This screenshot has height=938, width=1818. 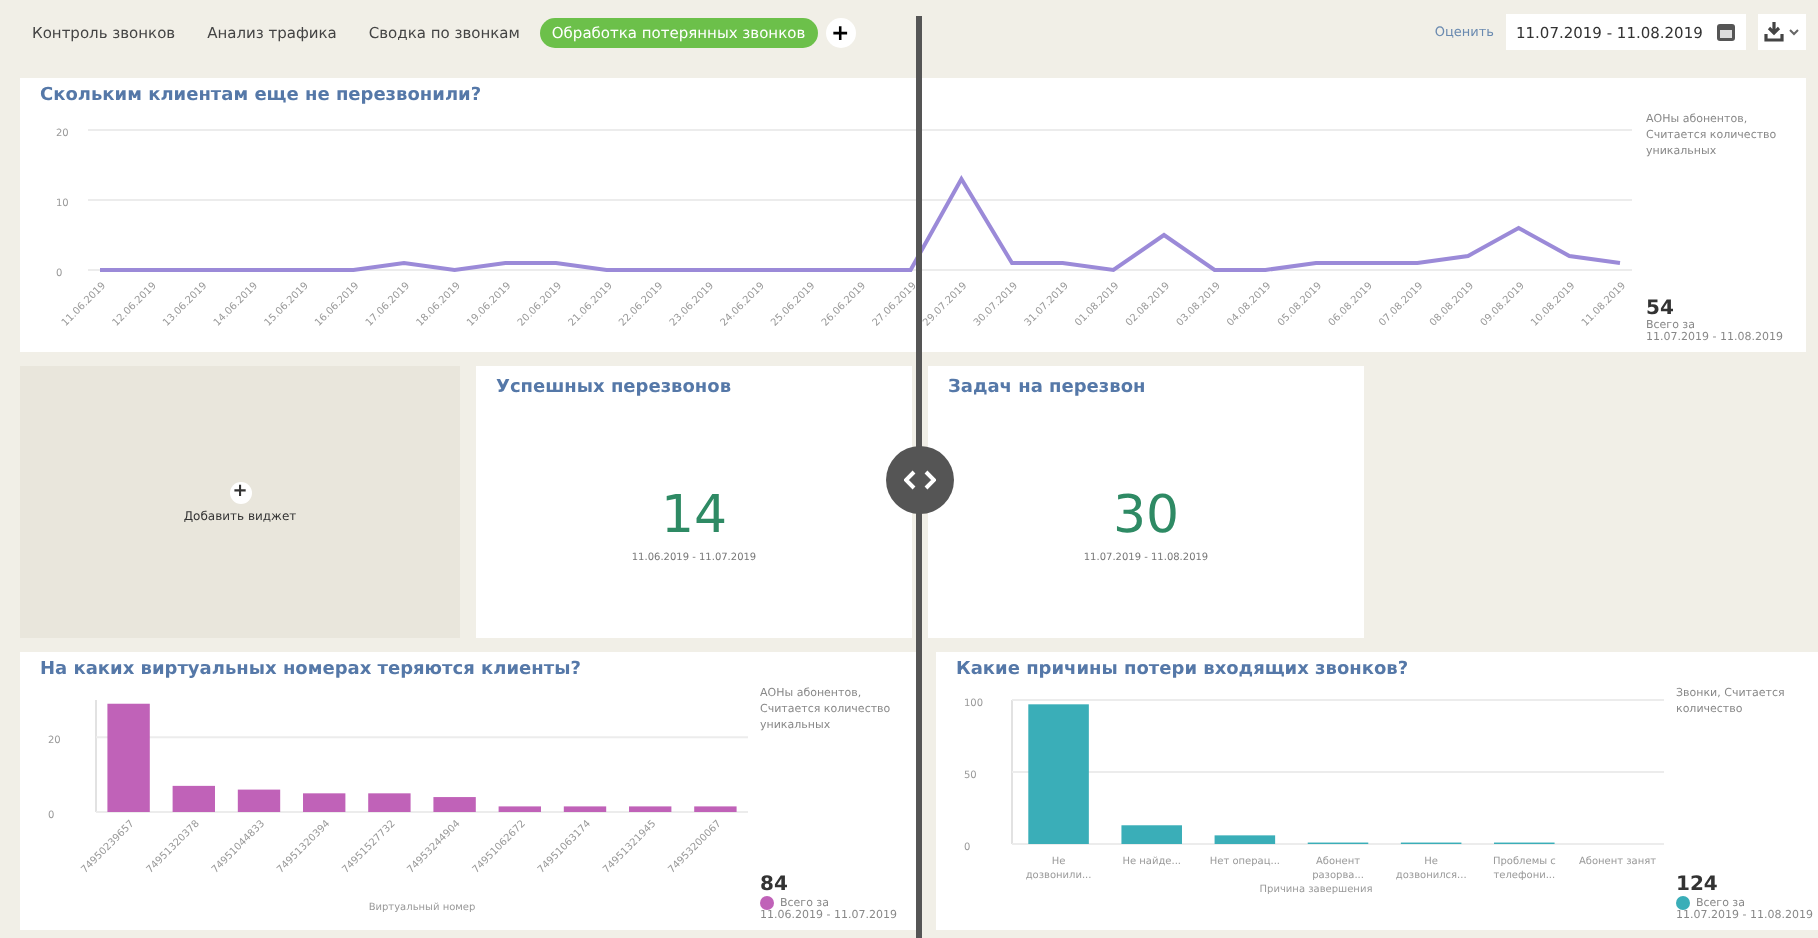 I want to click on calendar-icon, so click(x=1726, y=32).